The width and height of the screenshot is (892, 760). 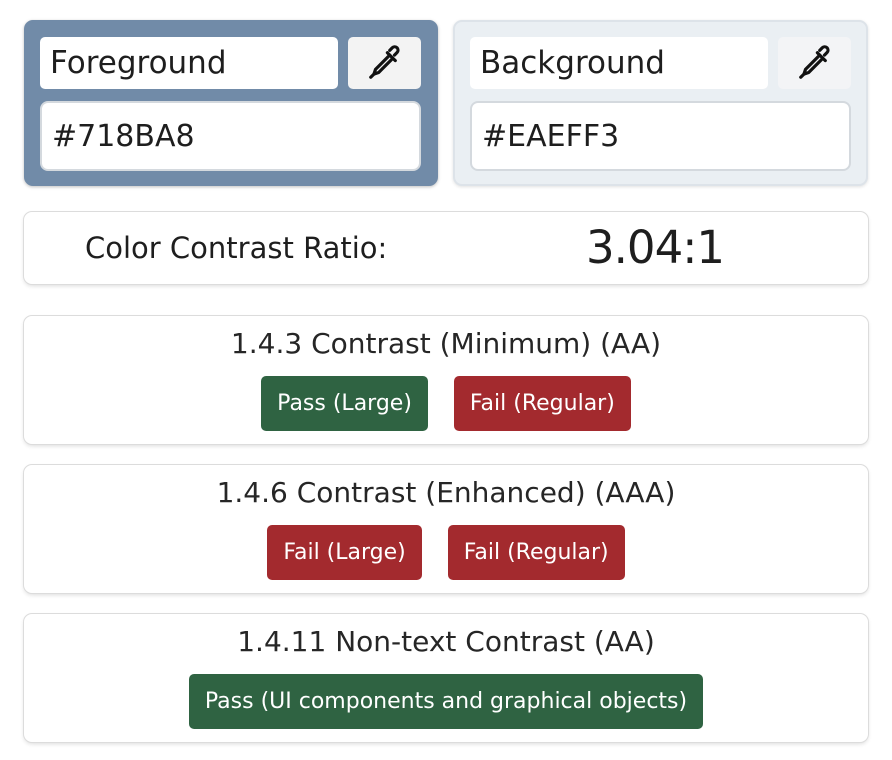 I want to click on background-eyedropper-button, so click(x=814, y=63).